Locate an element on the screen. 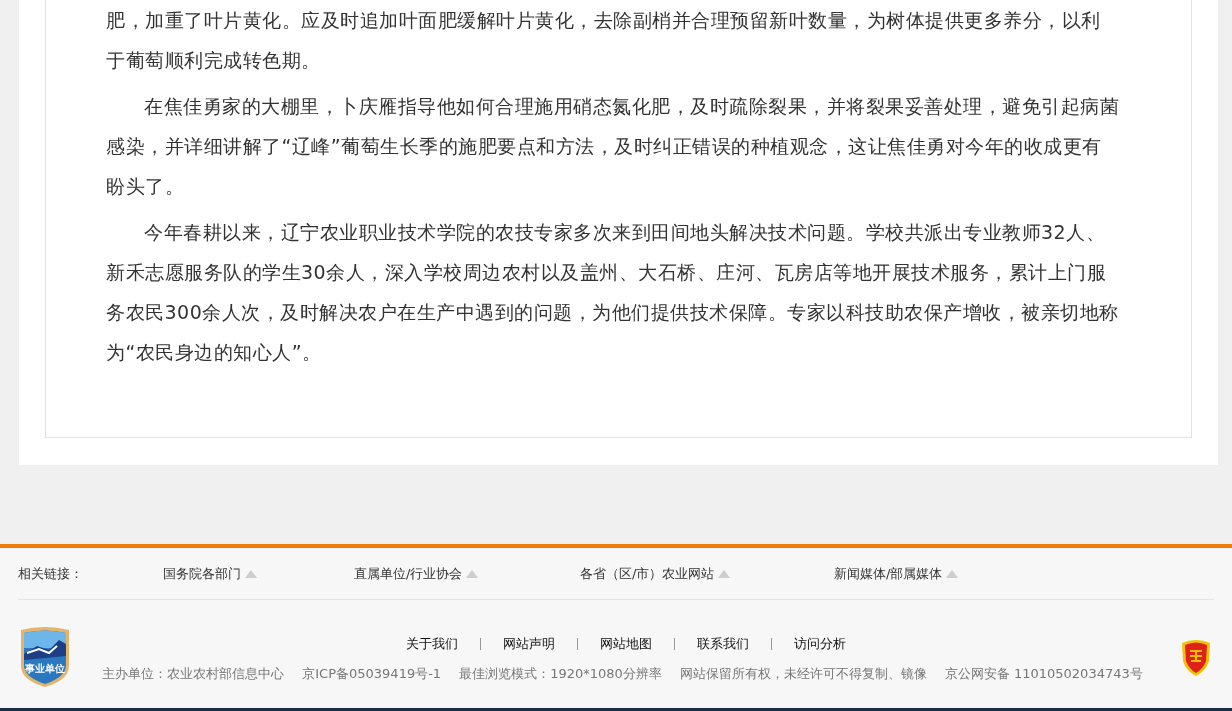 This screenshot has height=711, width=1232. footer-nav-link: 网站地图 is located at coordinates (625, 644).